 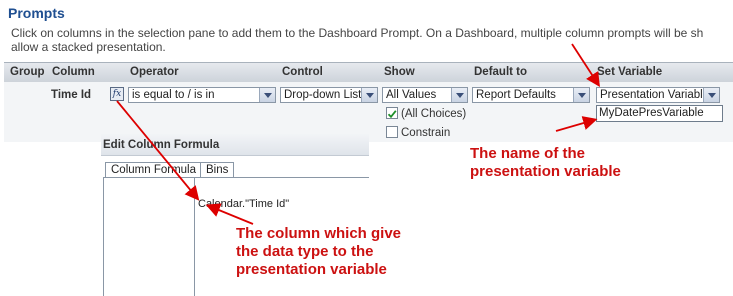 What do you see at coordinates (576, 124) in the screenshot?
I see `arrow-to-variable-name` at bounding box center [576, 124].